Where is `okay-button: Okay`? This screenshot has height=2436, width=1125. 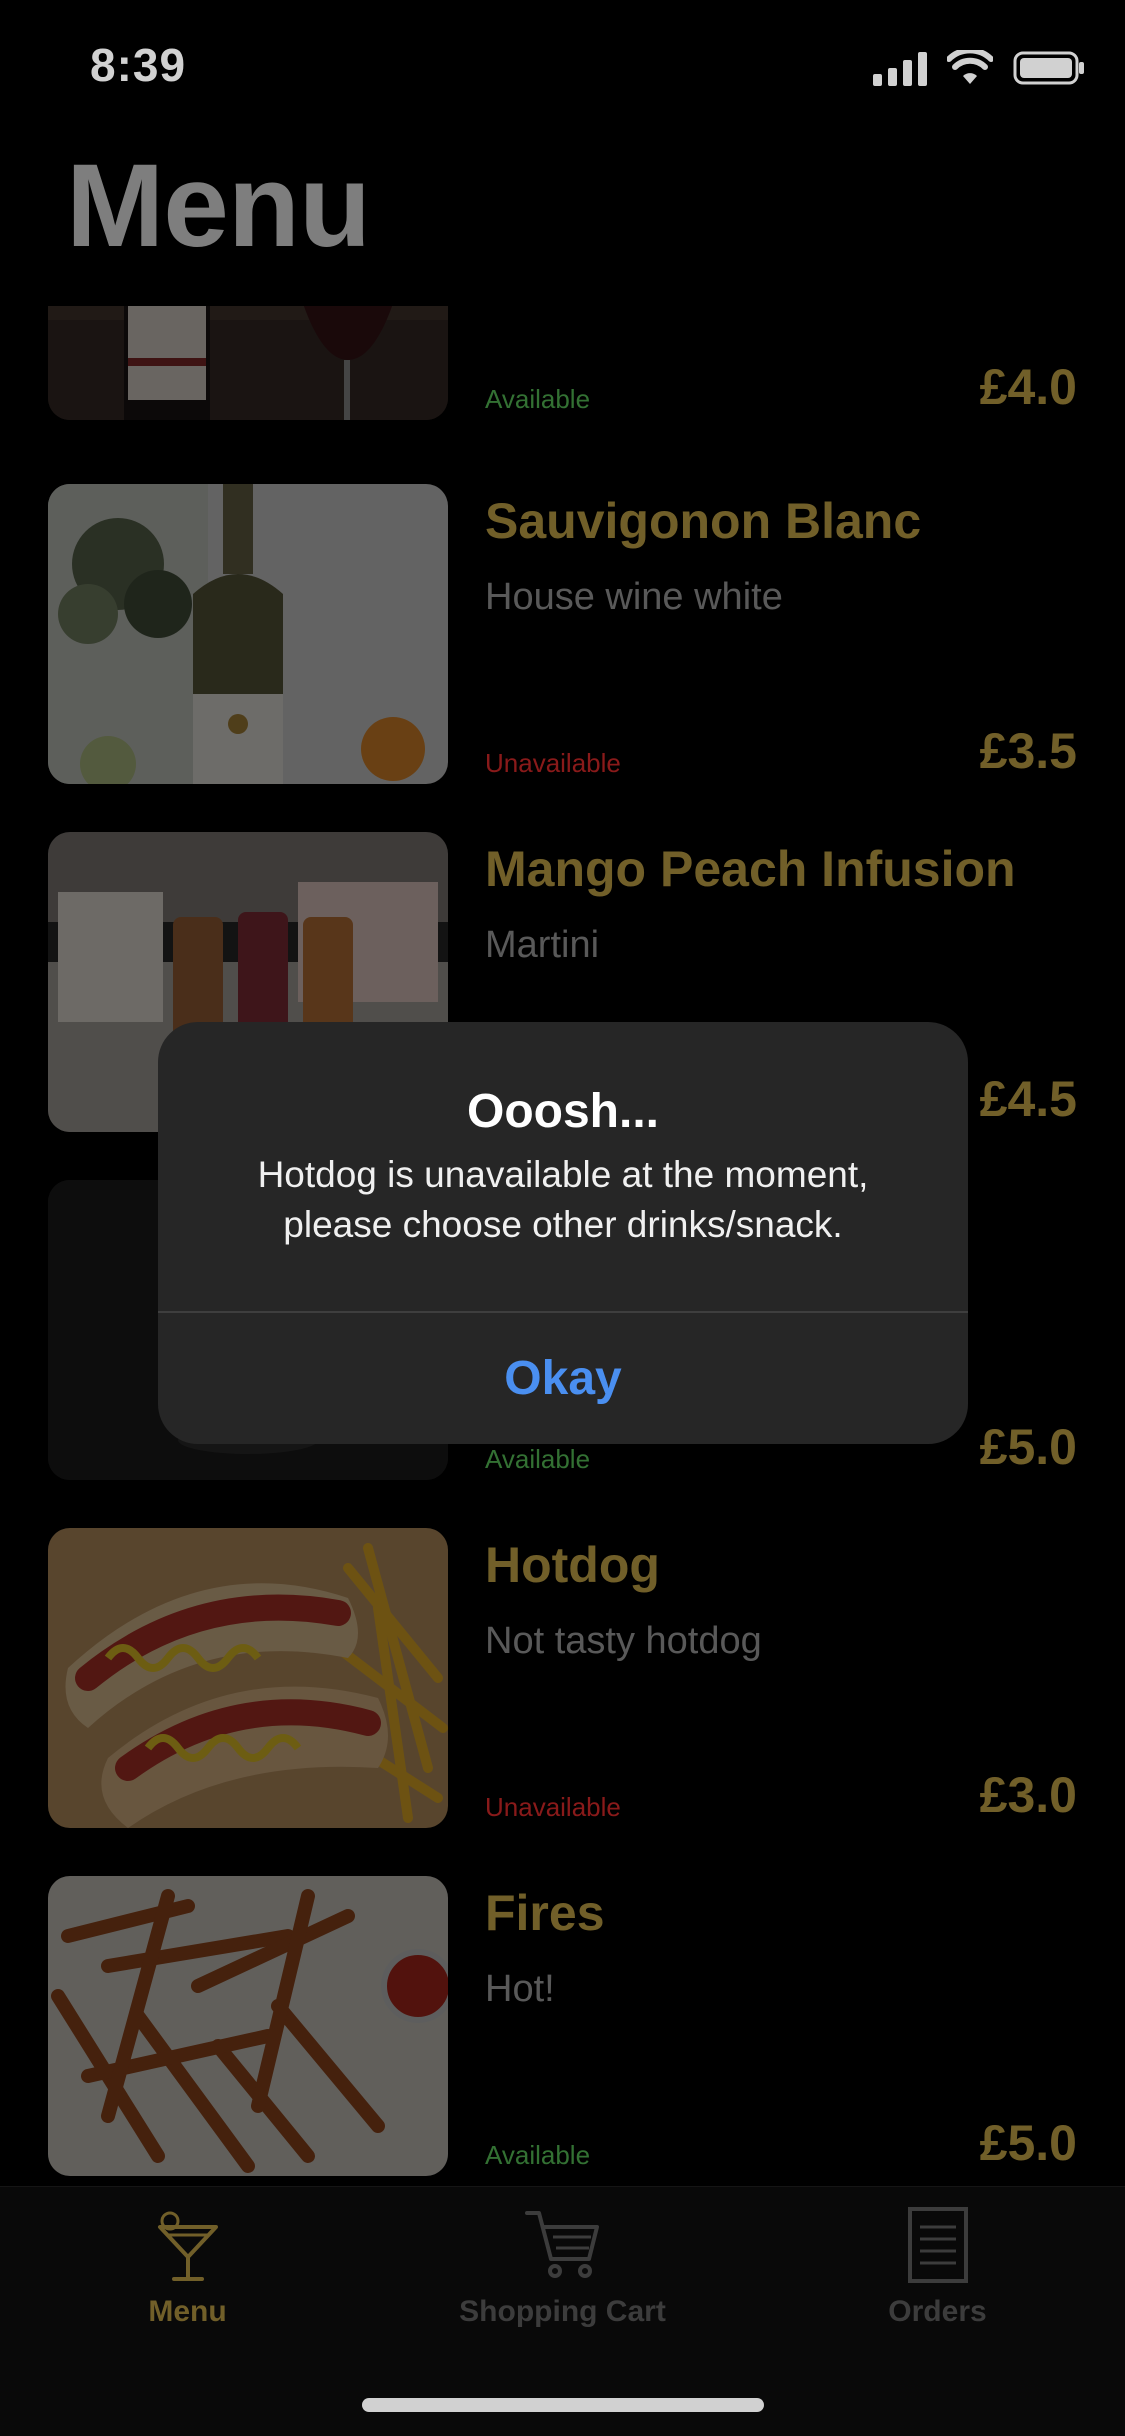 okay-button: Okay is located at coordinates (563, 1378).